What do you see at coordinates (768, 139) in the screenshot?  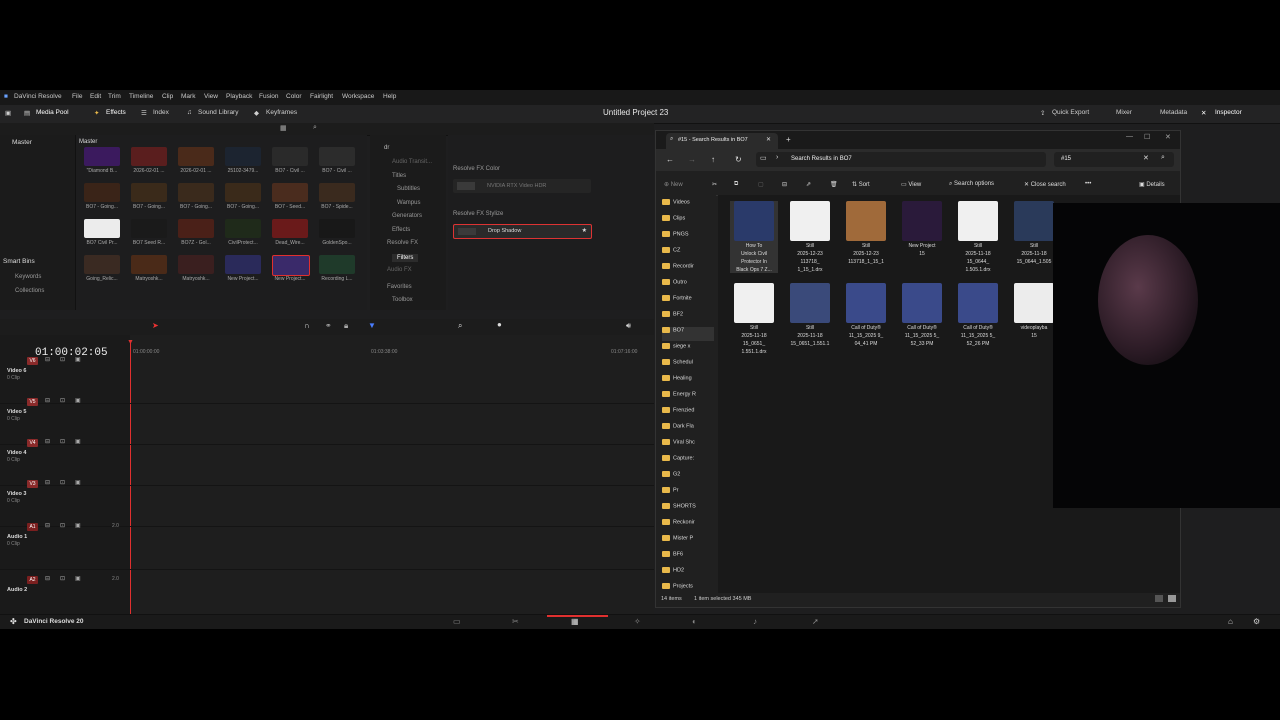 I see `tab-close-icon: ✕` at bounding box center [768, 139].